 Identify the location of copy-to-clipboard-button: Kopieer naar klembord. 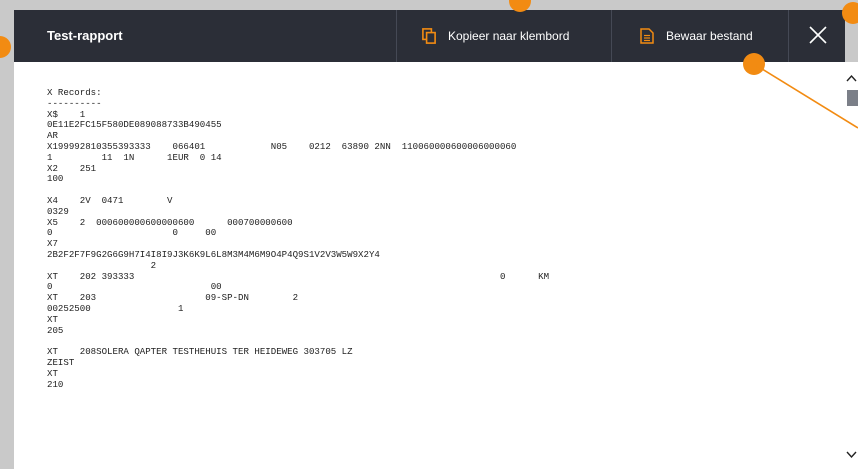
(503, 36).